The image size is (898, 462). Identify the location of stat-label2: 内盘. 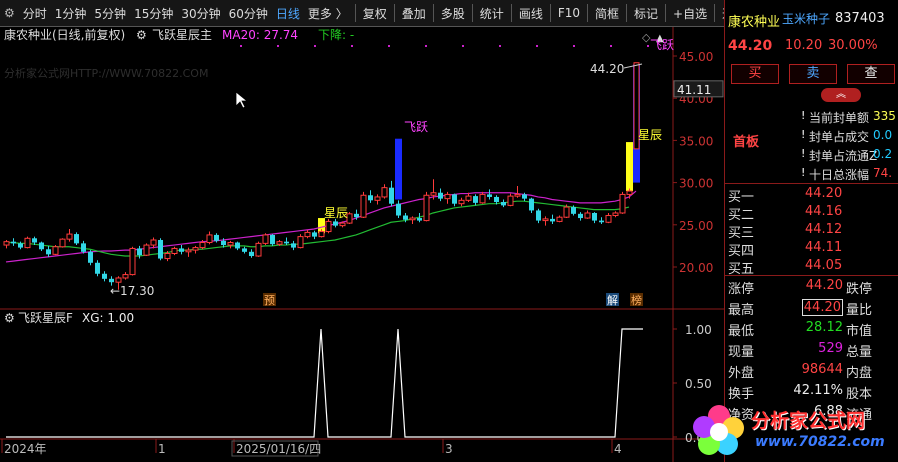
(859, 373).